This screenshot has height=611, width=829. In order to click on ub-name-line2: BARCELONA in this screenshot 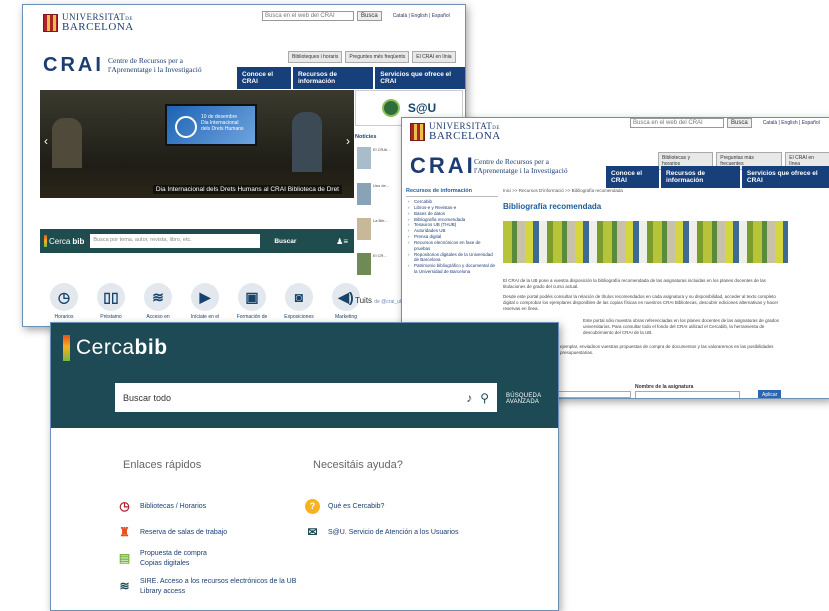, I will do `click(98, 27)`.